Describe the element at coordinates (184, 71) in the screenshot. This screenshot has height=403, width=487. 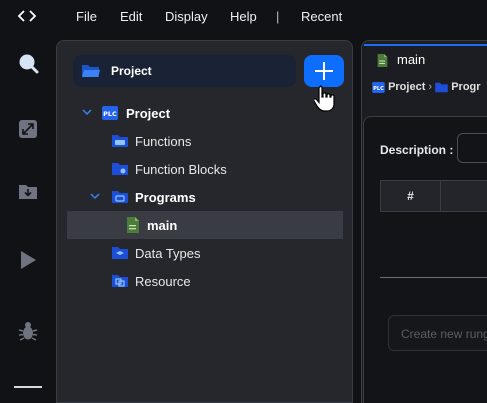
I see `project-header: Project` at that location.